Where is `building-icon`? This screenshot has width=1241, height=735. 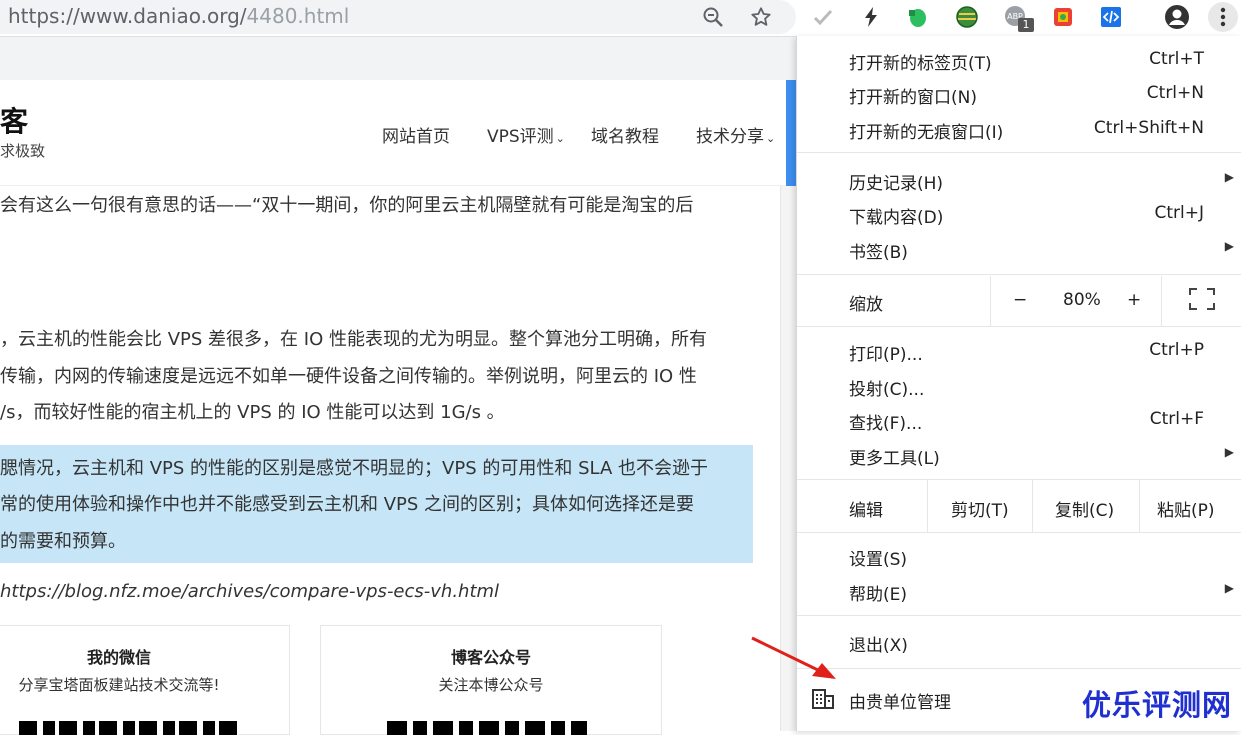
building-icon is located at coordinates (823, 700).